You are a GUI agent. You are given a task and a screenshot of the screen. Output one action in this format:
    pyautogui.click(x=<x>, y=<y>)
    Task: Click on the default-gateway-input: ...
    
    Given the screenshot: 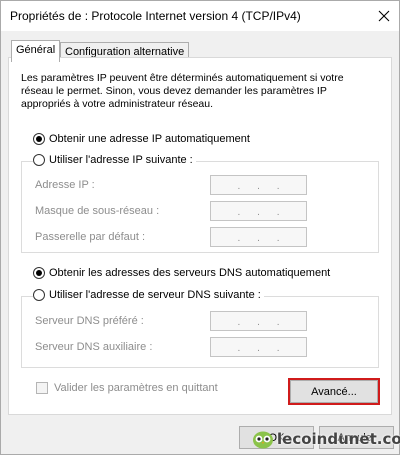 What is the action you would take?
    pyautogui.click(x=258, y=237)
    